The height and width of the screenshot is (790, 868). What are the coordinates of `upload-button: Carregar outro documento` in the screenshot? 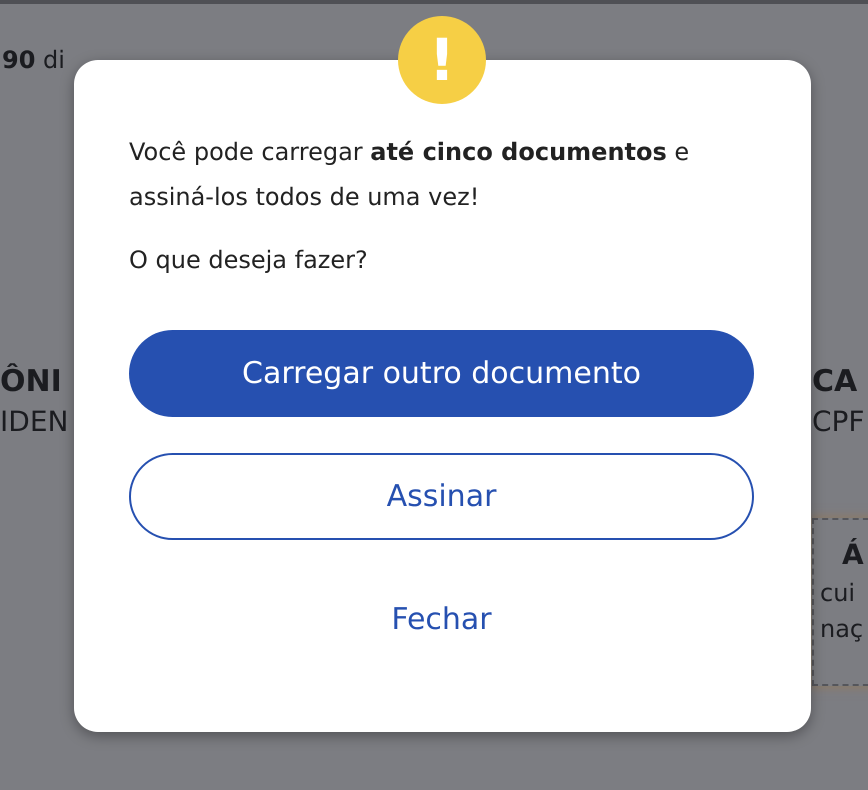 It's located at (441, 373).